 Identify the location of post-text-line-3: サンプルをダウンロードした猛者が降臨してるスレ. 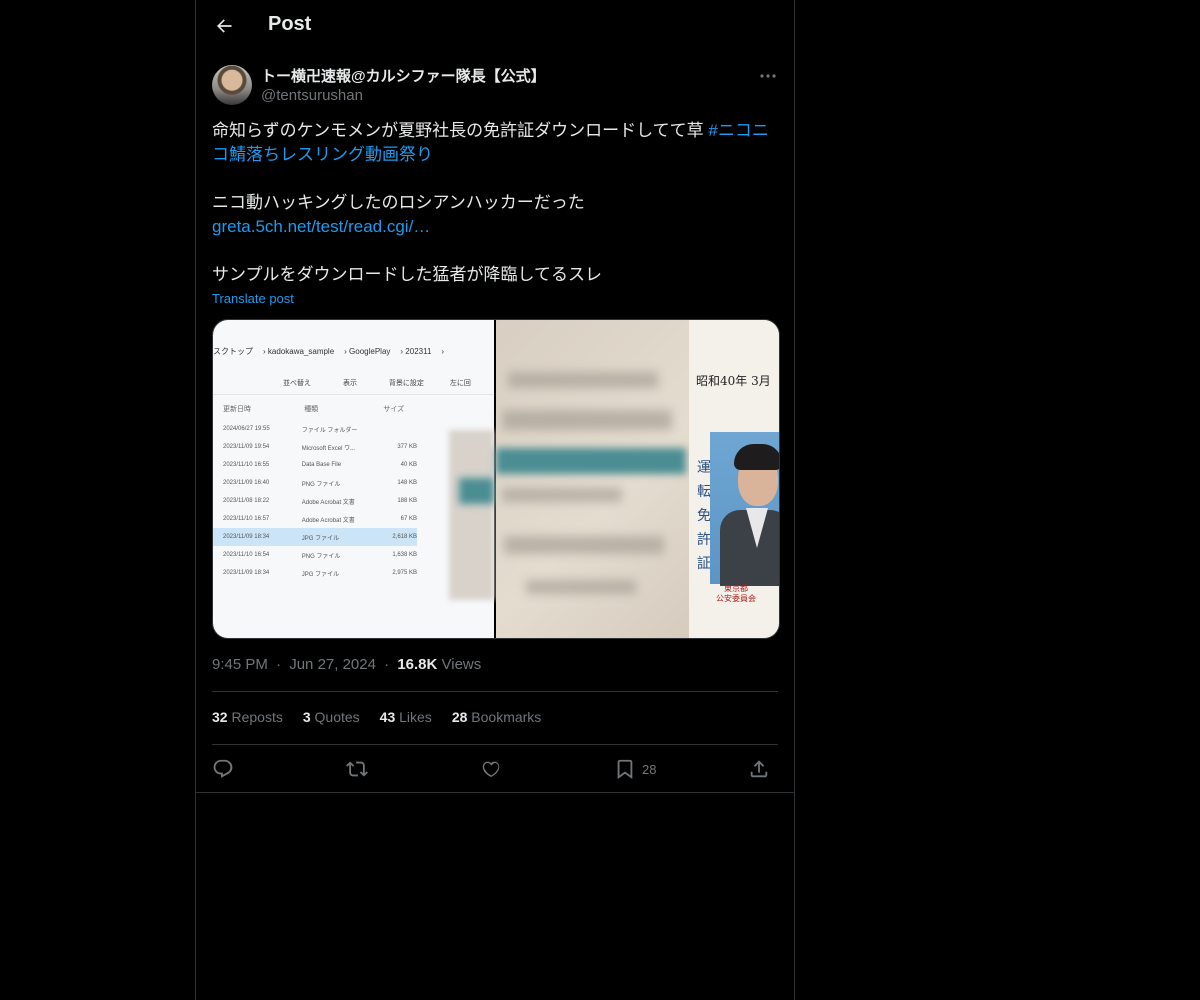
(407, 274).